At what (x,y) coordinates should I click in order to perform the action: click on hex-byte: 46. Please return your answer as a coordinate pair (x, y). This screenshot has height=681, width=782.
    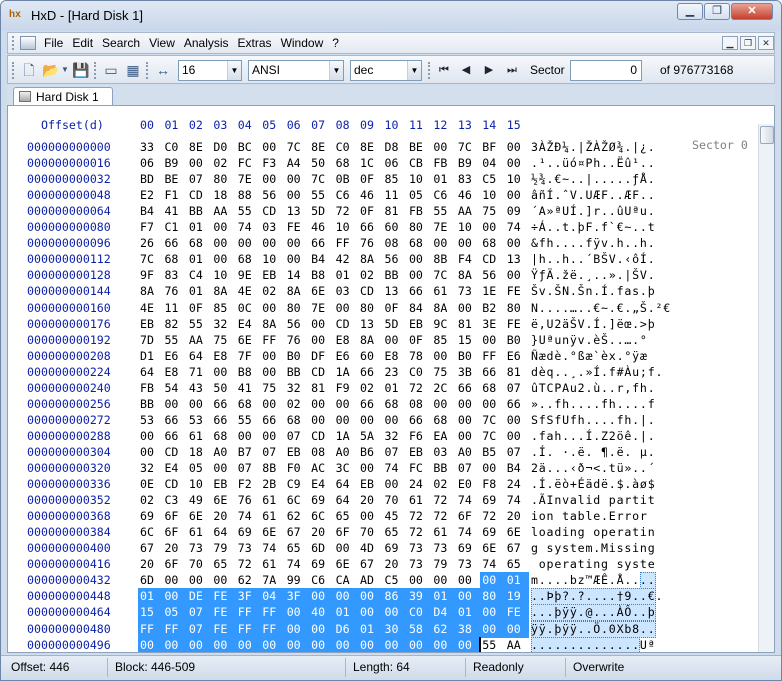
    Looking at the image, I should click on (470, 196).